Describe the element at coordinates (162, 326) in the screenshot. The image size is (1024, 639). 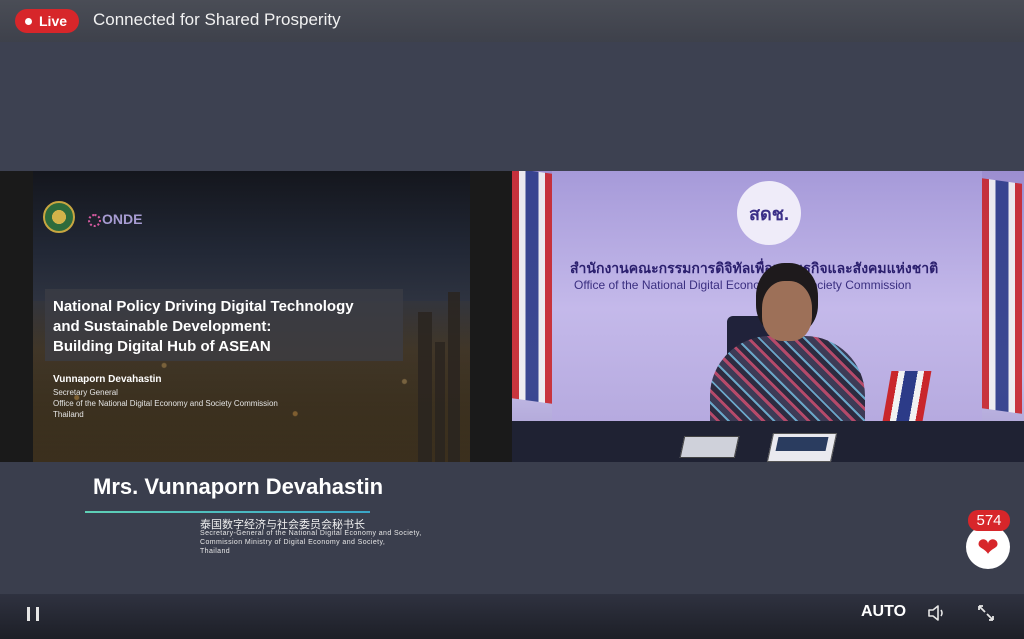
I see `slide-title-line: and Sustainable Development:` at that location.